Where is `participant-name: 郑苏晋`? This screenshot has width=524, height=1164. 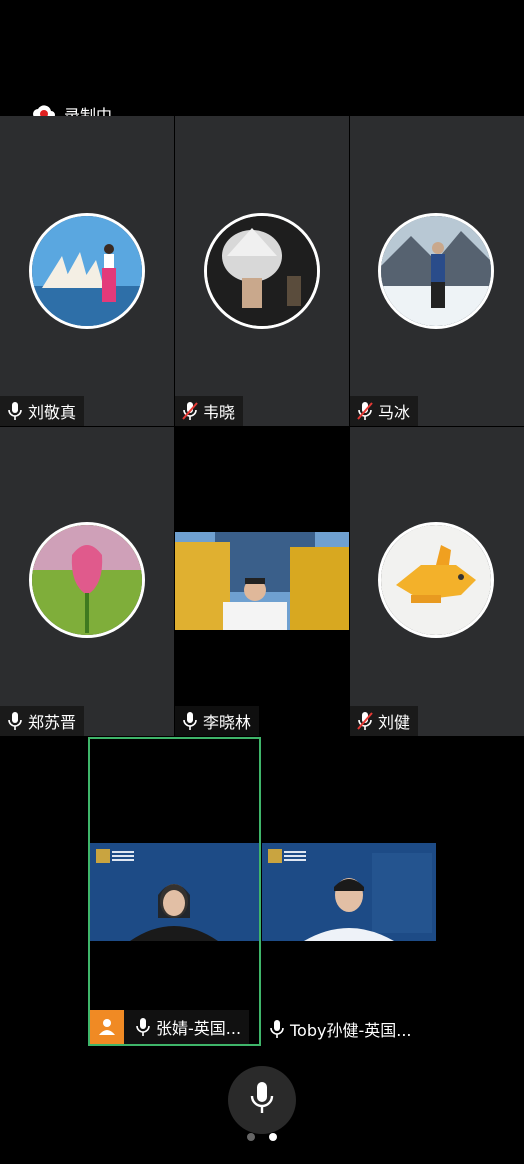
participant-name: 郑苏晋 is located at coordinates (52, 722).